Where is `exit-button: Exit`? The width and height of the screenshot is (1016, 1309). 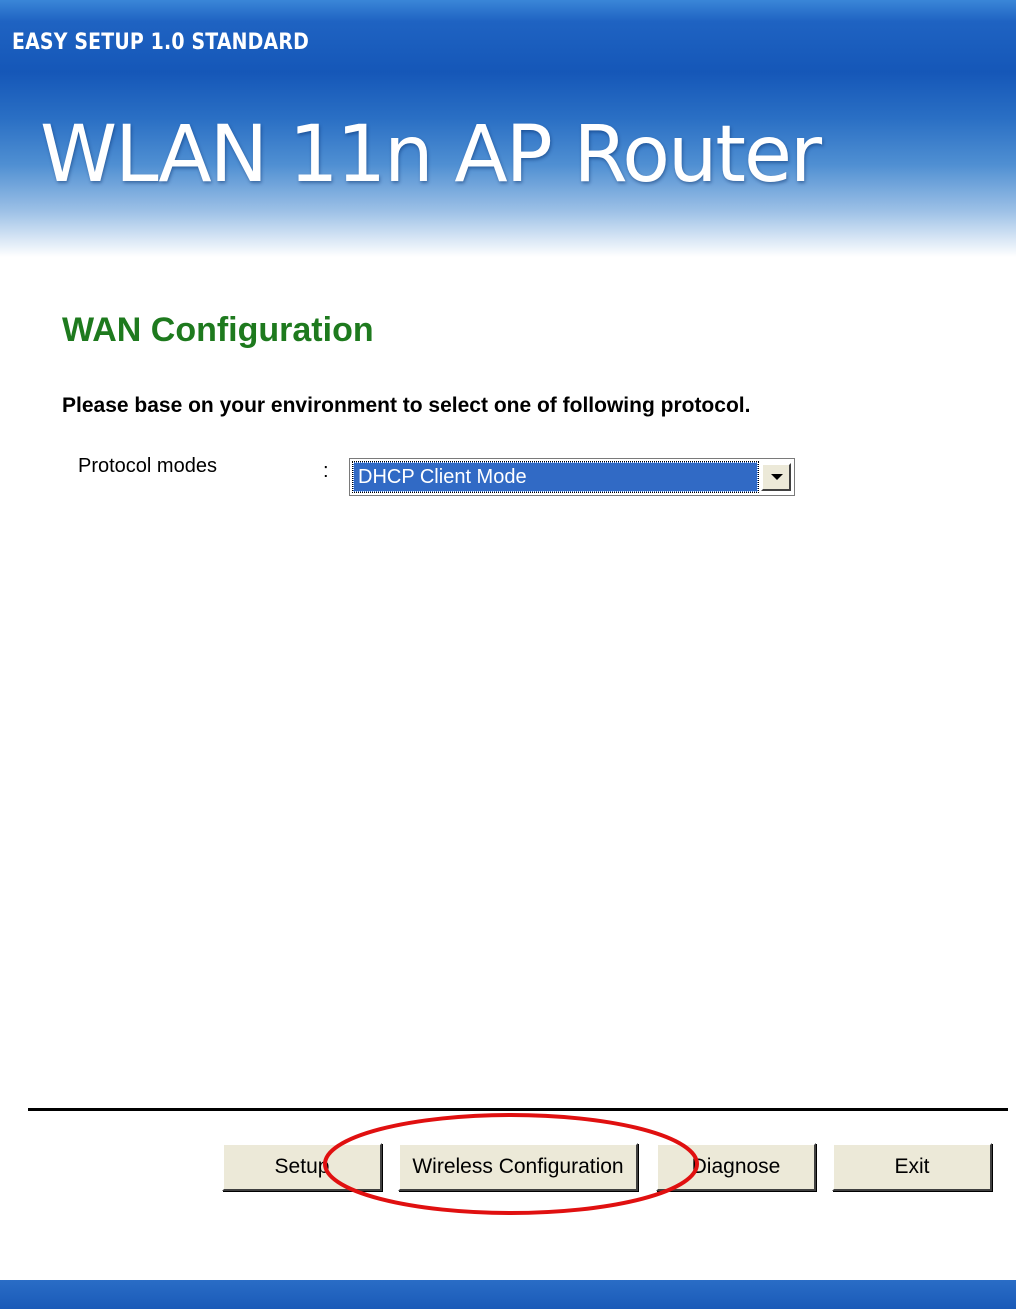 exit-button: Exit is located at coordinates (912, 1167).